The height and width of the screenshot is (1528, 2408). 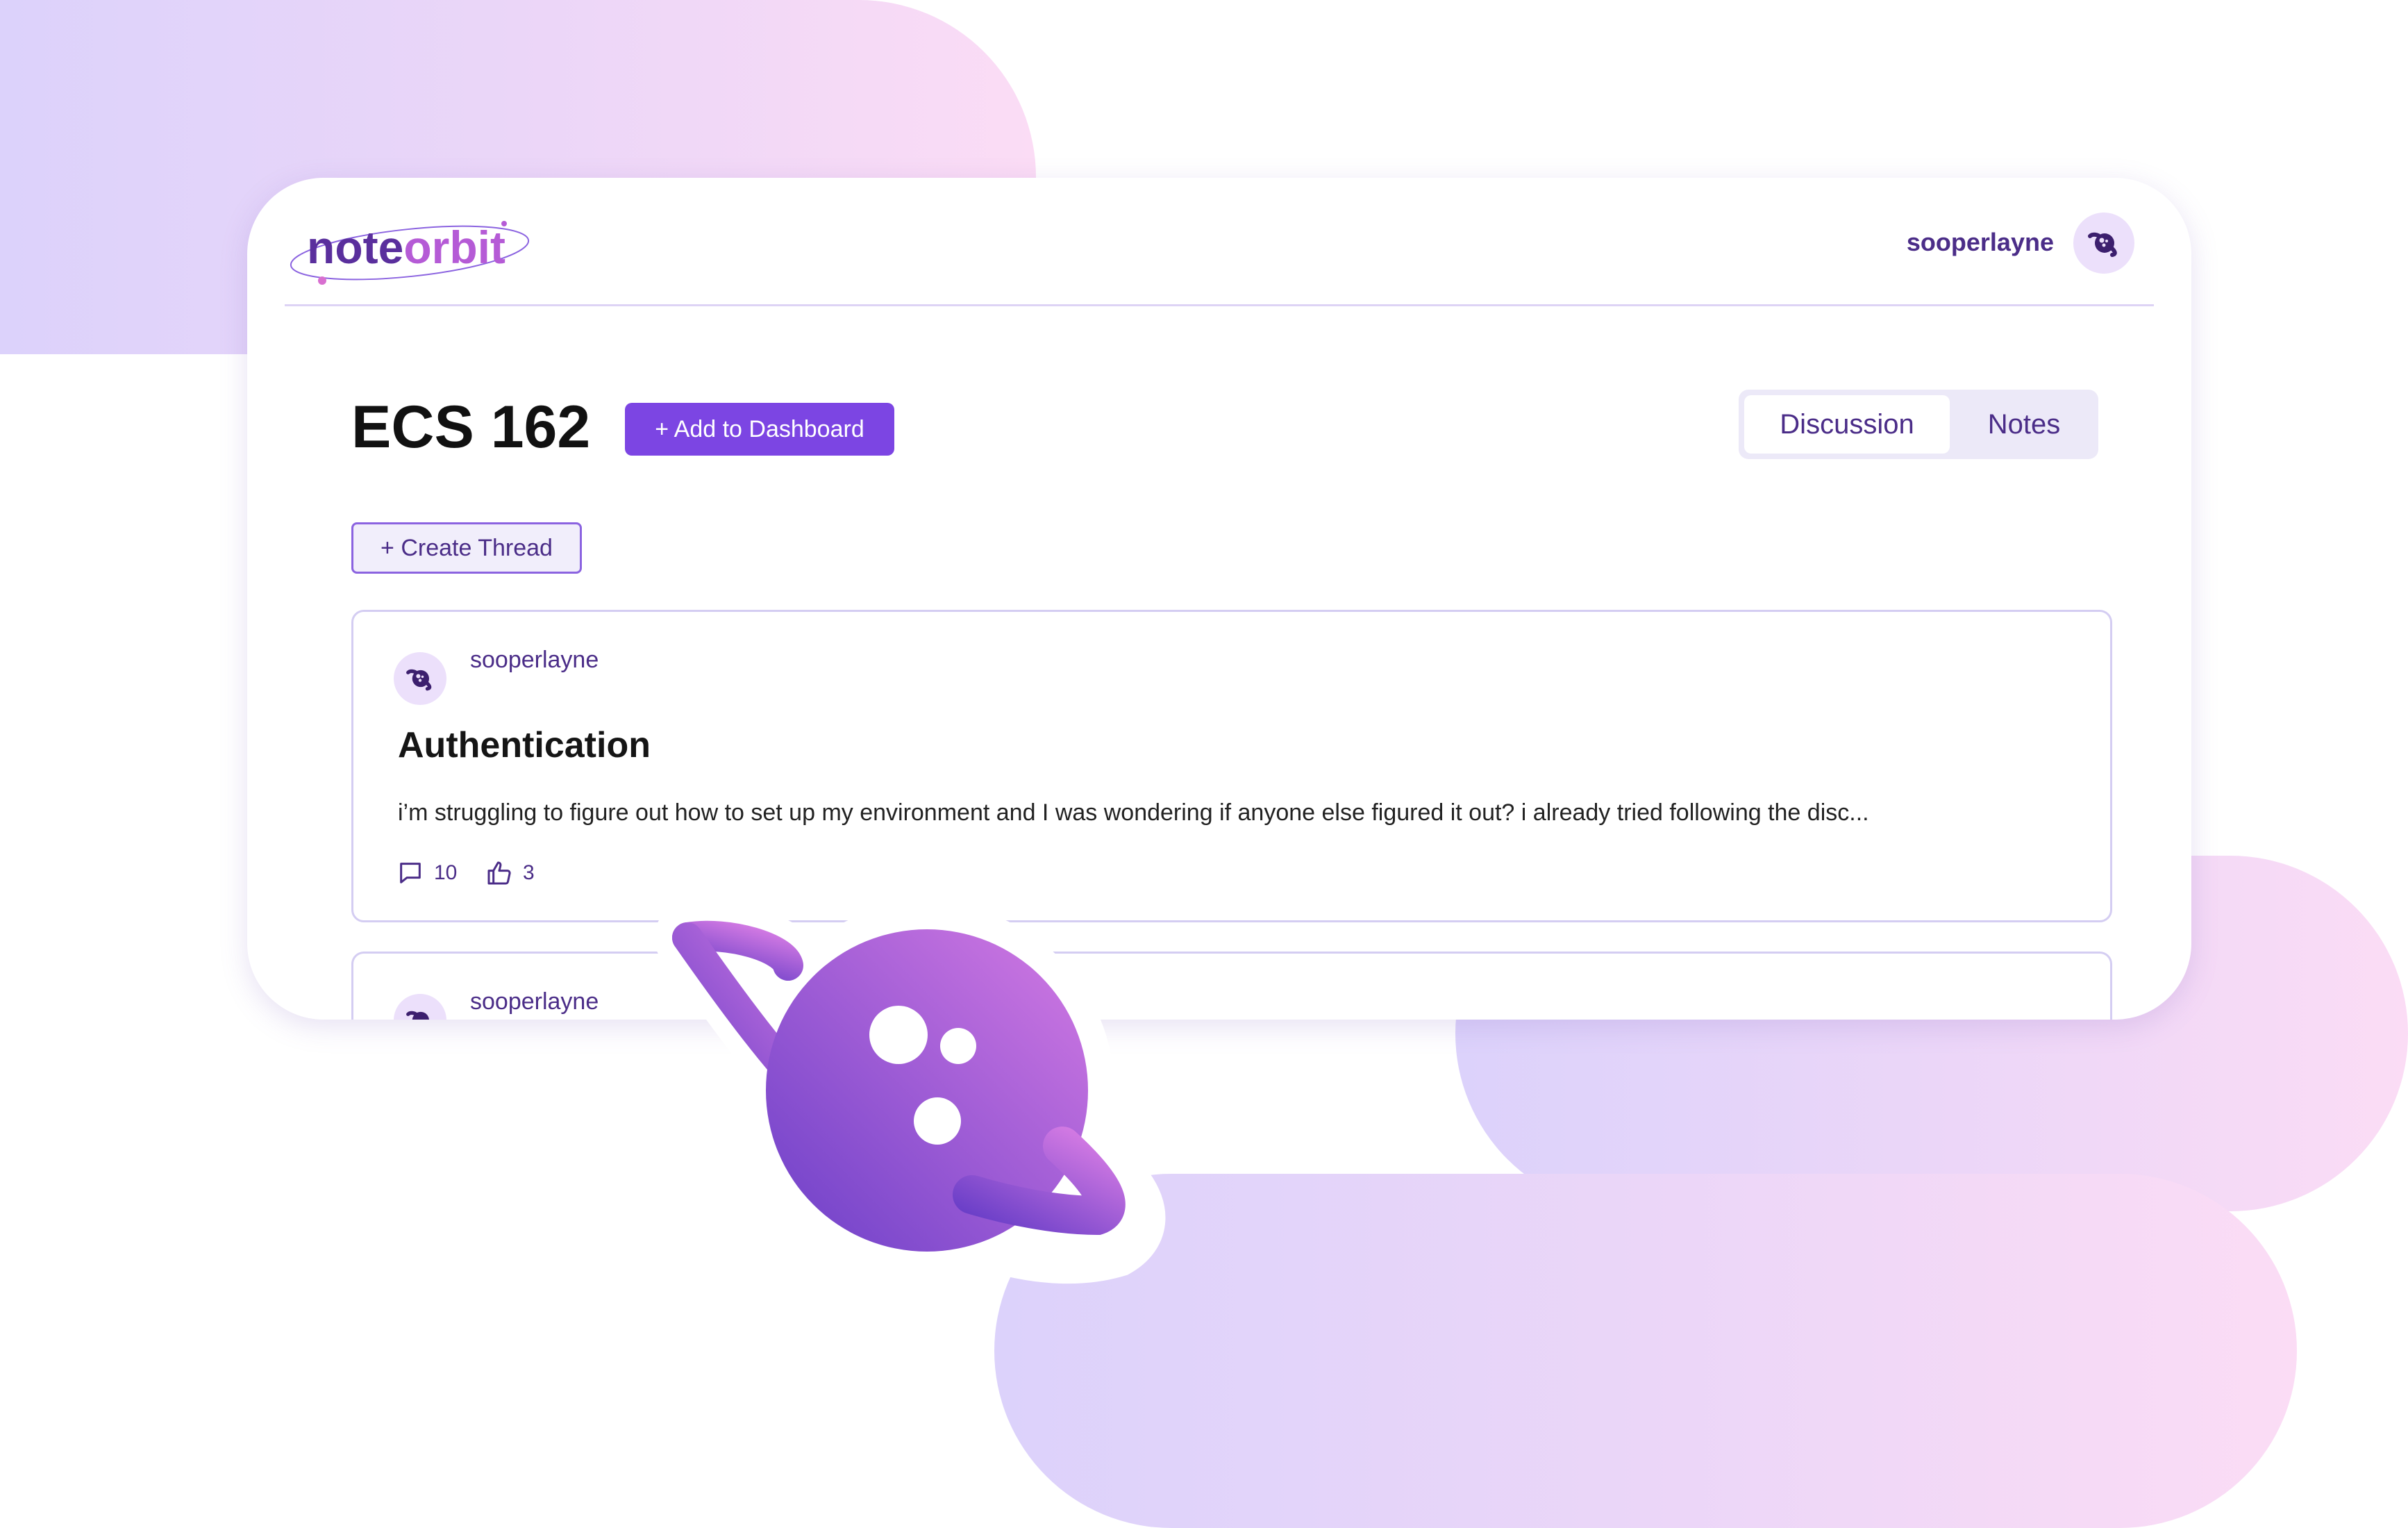 What do you see at coordinates (446, 872) in the screenshot?
I see `comment-count-value: 10` at bounding box center [446, 872].